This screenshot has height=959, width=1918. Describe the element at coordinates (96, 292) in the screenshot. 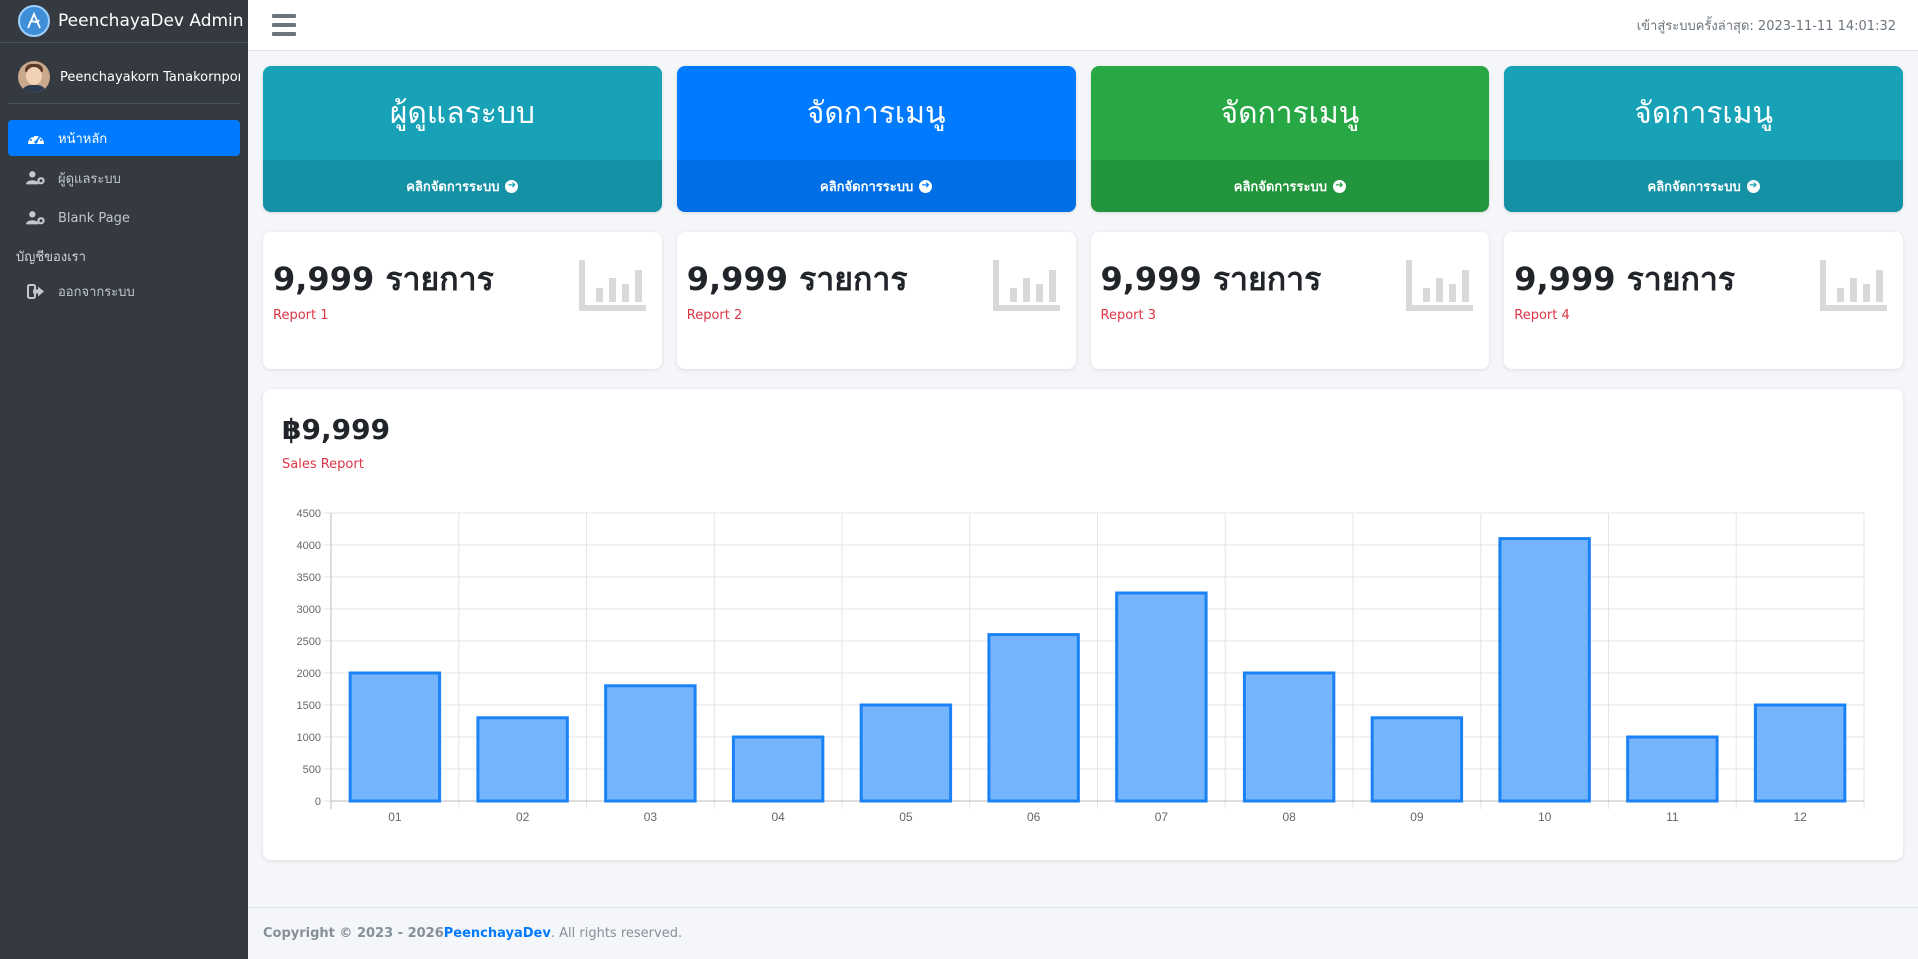

I see `sidebar-item-label: ออกจากระบบ` at that location.